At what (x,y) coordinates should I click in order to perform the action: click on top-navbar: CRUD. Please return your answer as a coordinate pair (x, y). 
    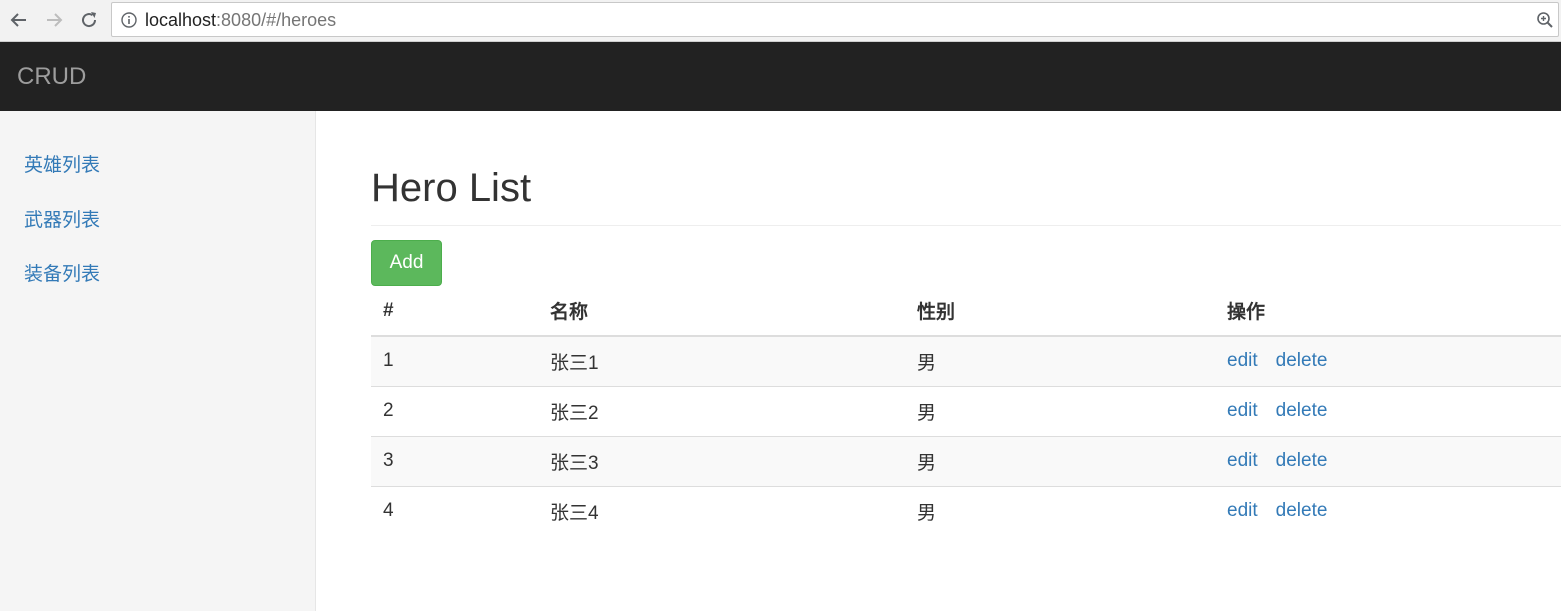
    Looking at the image, I should click on (780, 76).